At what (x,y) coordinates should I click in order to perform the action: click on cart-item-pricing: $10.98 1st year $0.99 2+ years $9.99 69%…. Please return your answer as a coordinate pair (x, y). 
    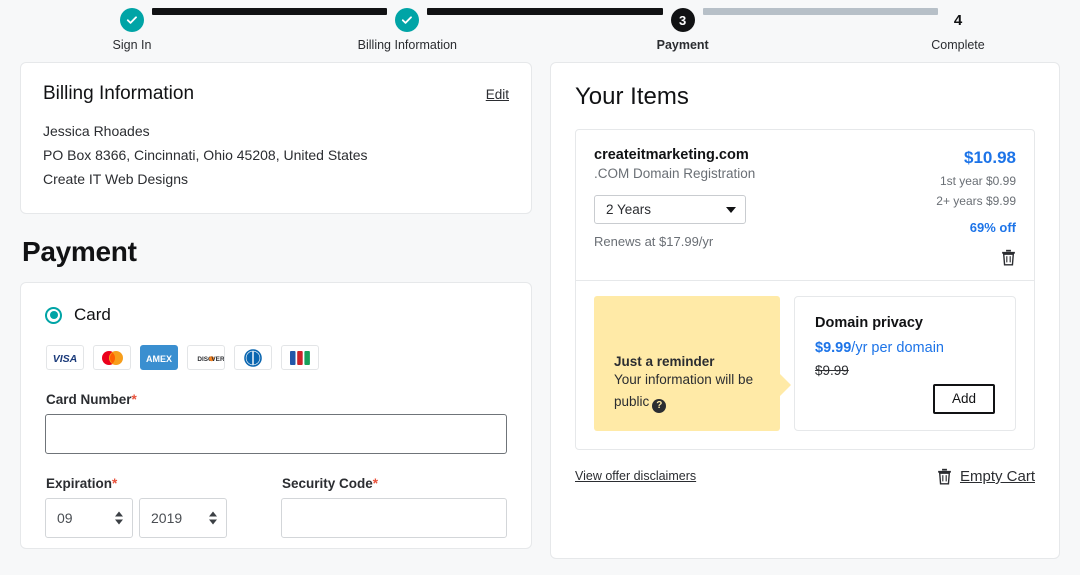
    Looking at the image, I should click on (976, 206).